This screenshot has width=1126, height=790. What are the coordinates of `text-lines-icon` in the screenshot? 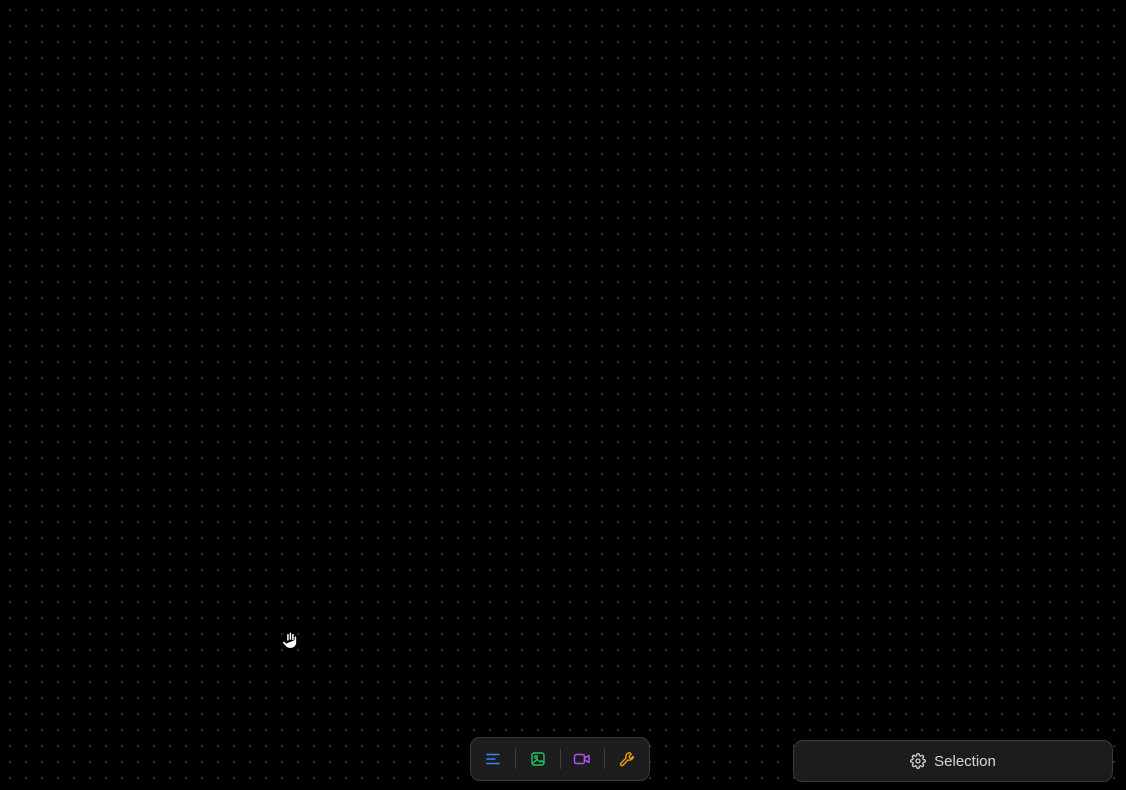 It's located at (493, 759).